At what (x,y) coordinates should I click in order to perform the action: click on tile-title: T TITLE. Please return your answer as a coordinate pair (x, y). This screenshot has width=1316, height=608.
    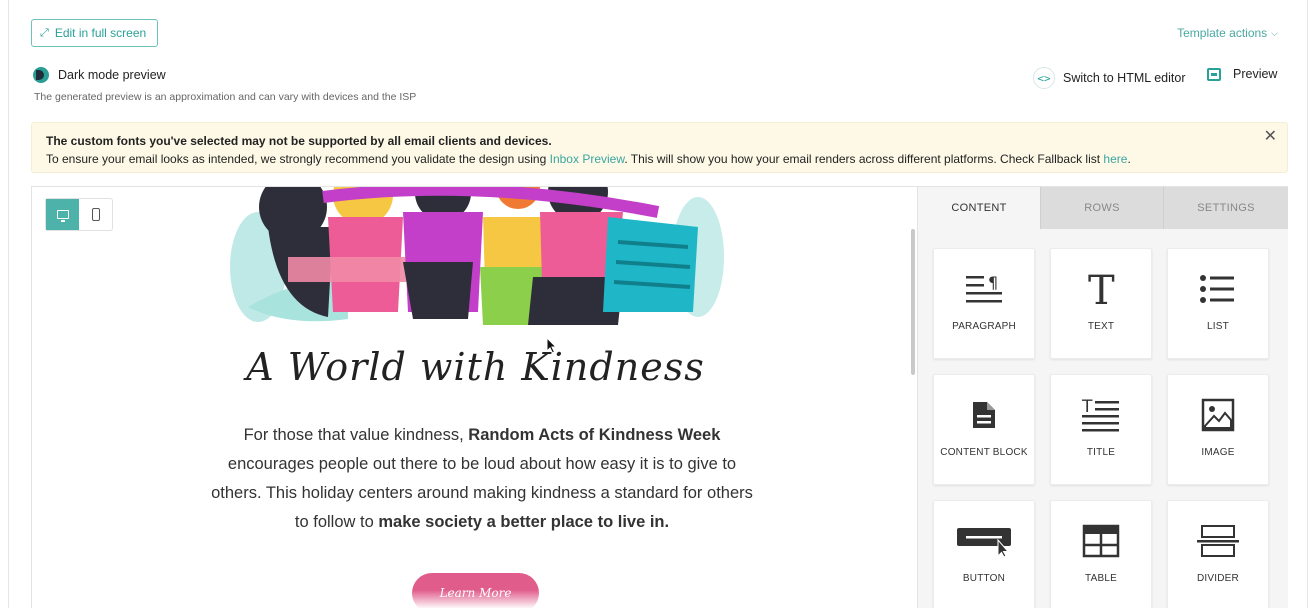
    Looking at the image, I should click on (1101, 429).